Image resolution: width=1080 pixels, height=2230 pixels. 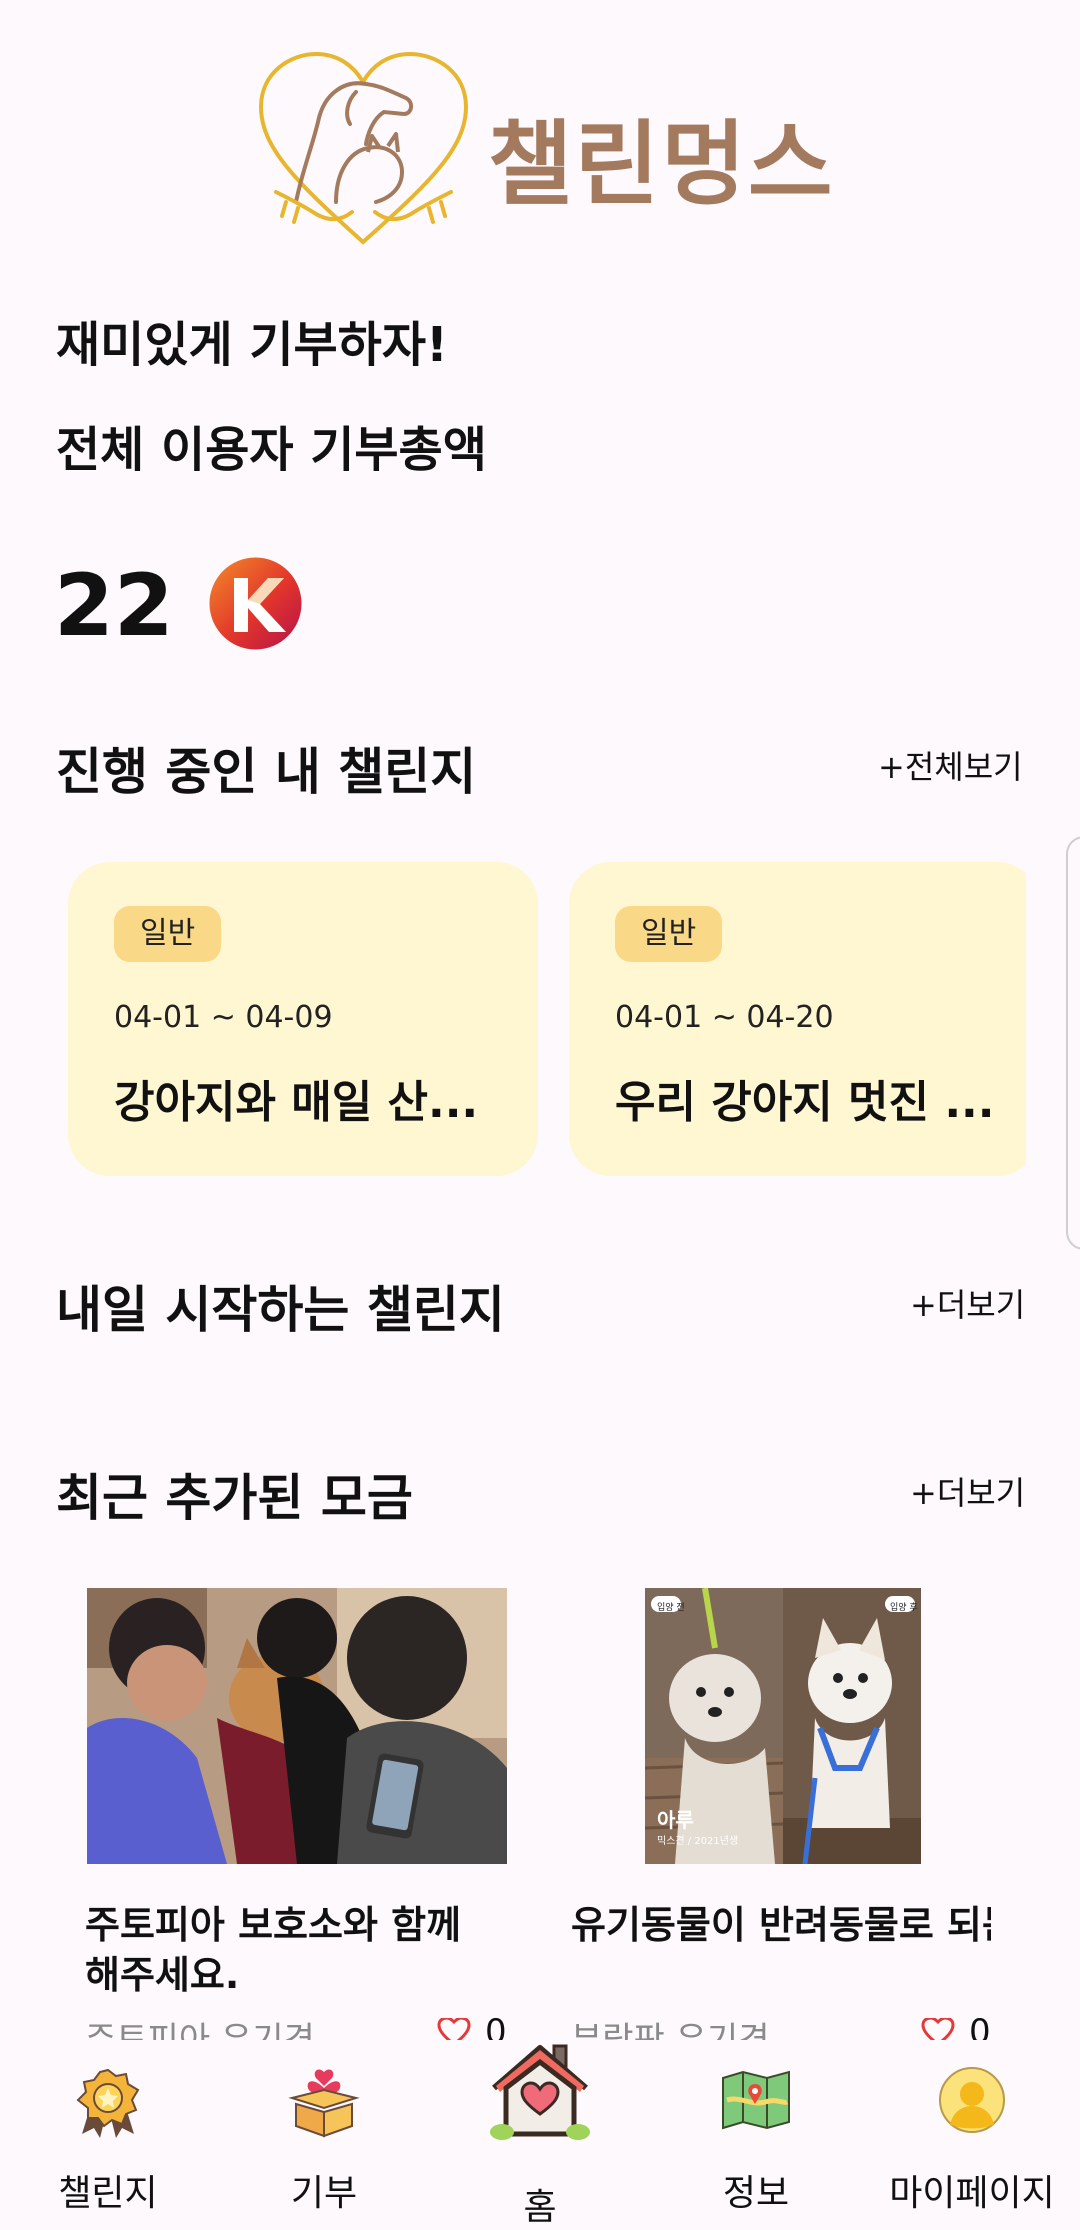 What do you see at coordinates (275, 1950) in the screenshot?
I see `fundraising-title: 주토피아 보호소와 함께해주세요.` at bounding box center [275, 1950].